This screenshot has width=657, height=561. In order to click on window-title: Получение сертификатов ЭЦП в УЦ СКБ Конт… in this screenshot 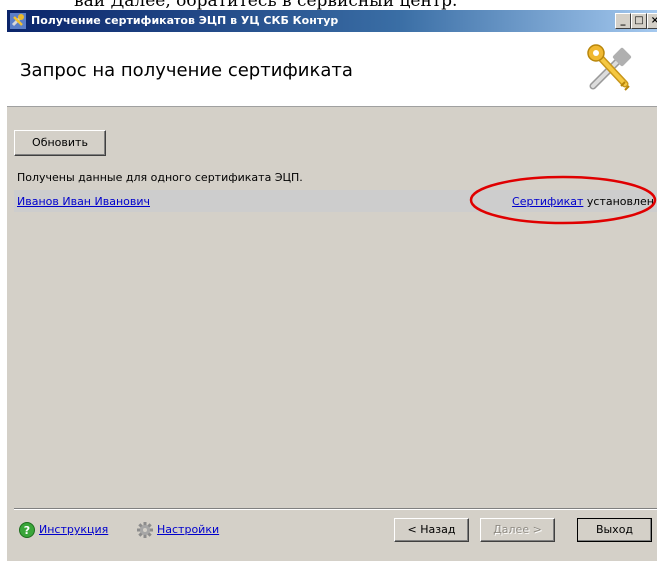, I will do `click(185, 20)`.